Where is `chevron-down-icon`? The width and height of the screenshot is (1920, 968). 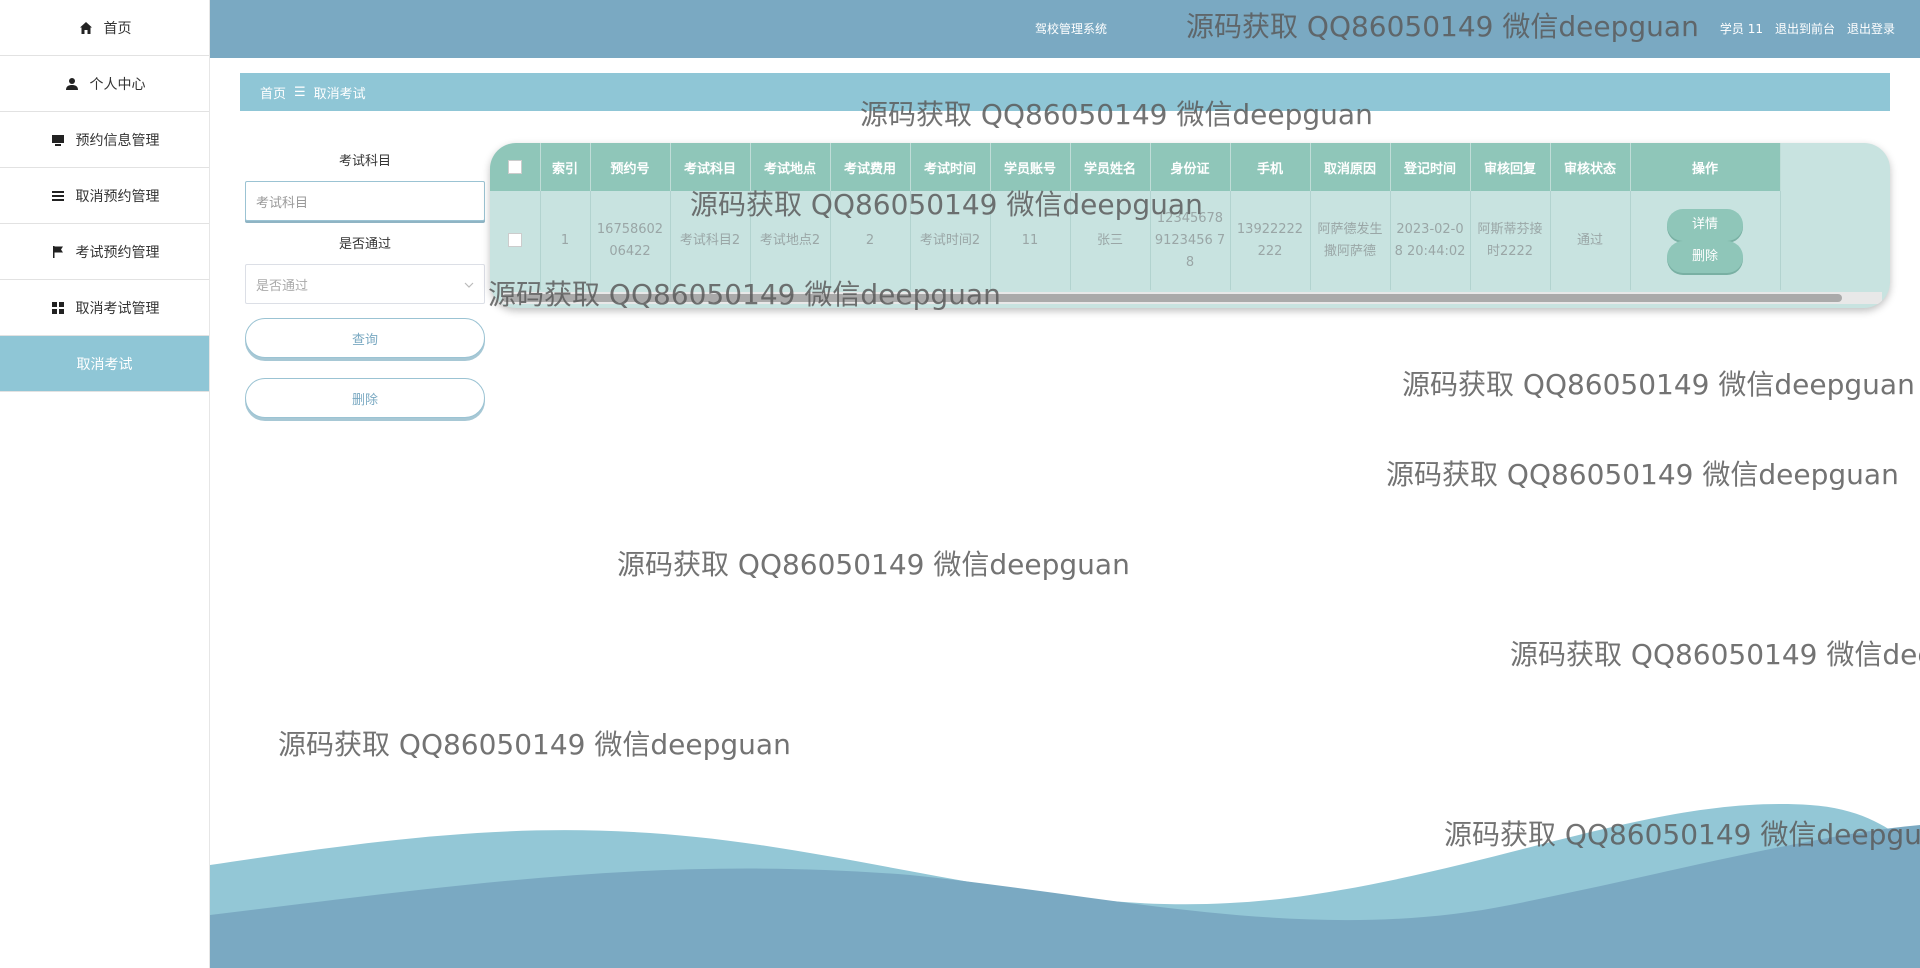
chevron-down-icon is located at coordinates (469, 284).